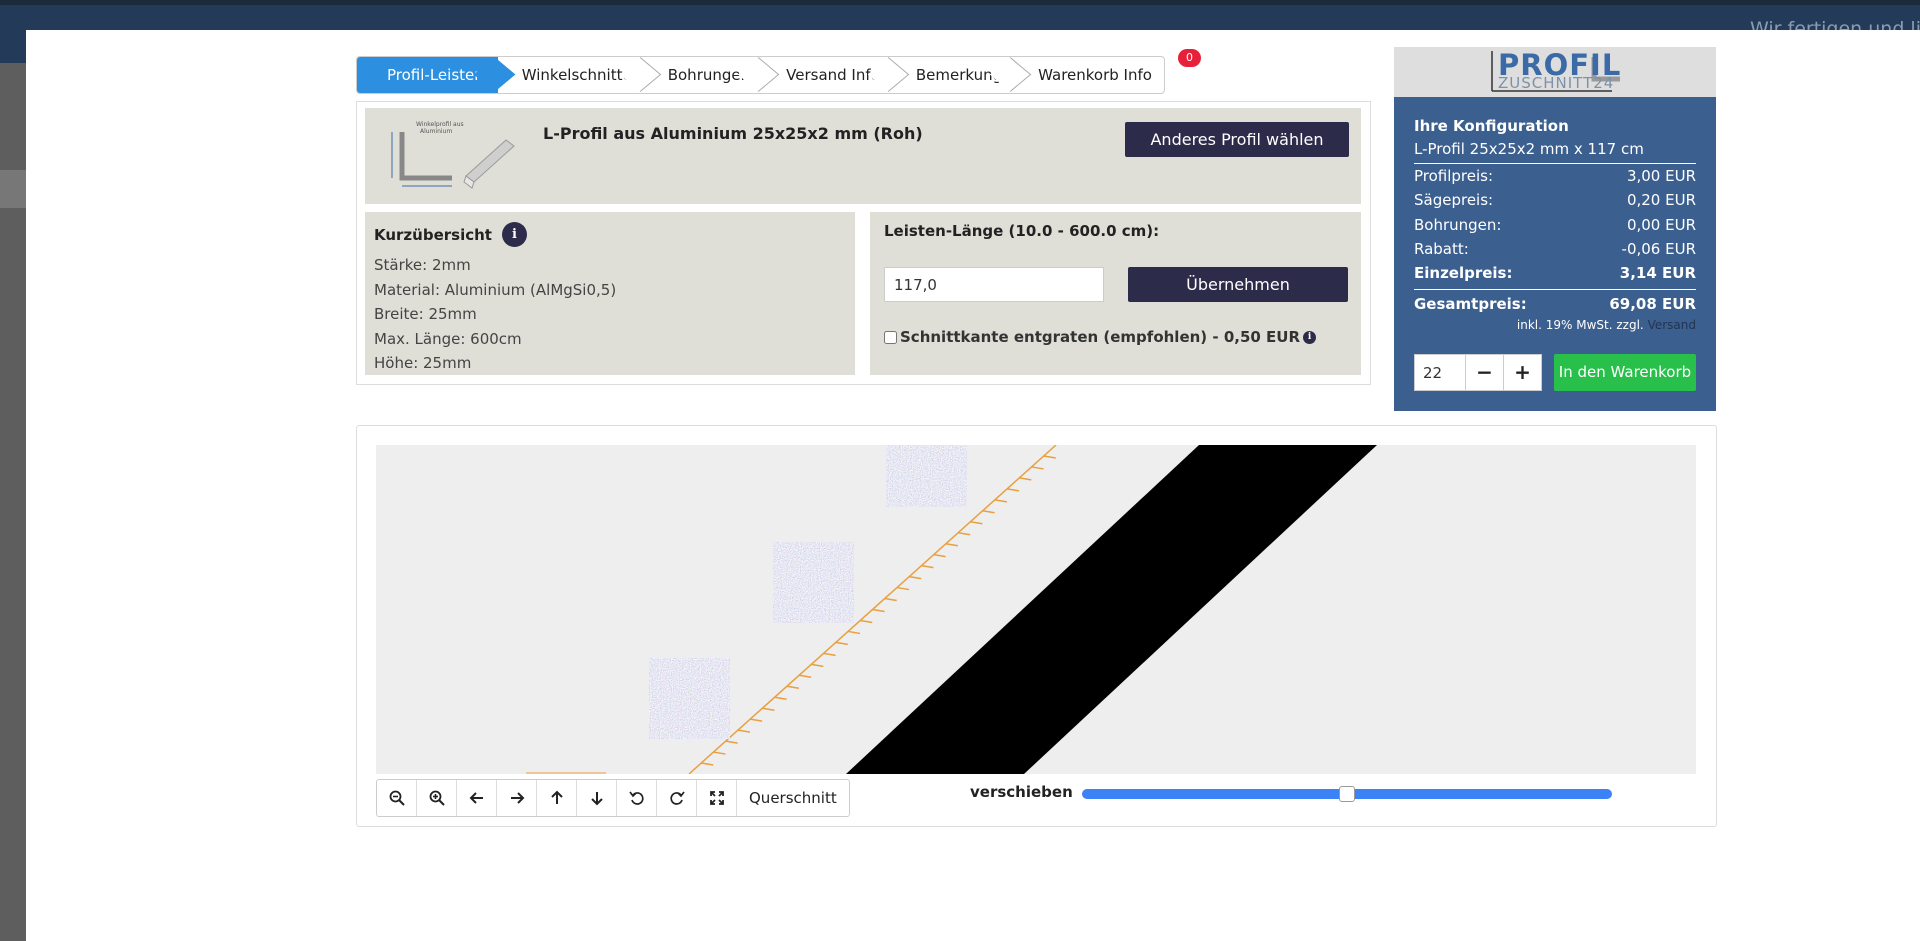  I want to click on price-row-saw: Sägepreis: 0,20 EUR, so click(1555, 200).